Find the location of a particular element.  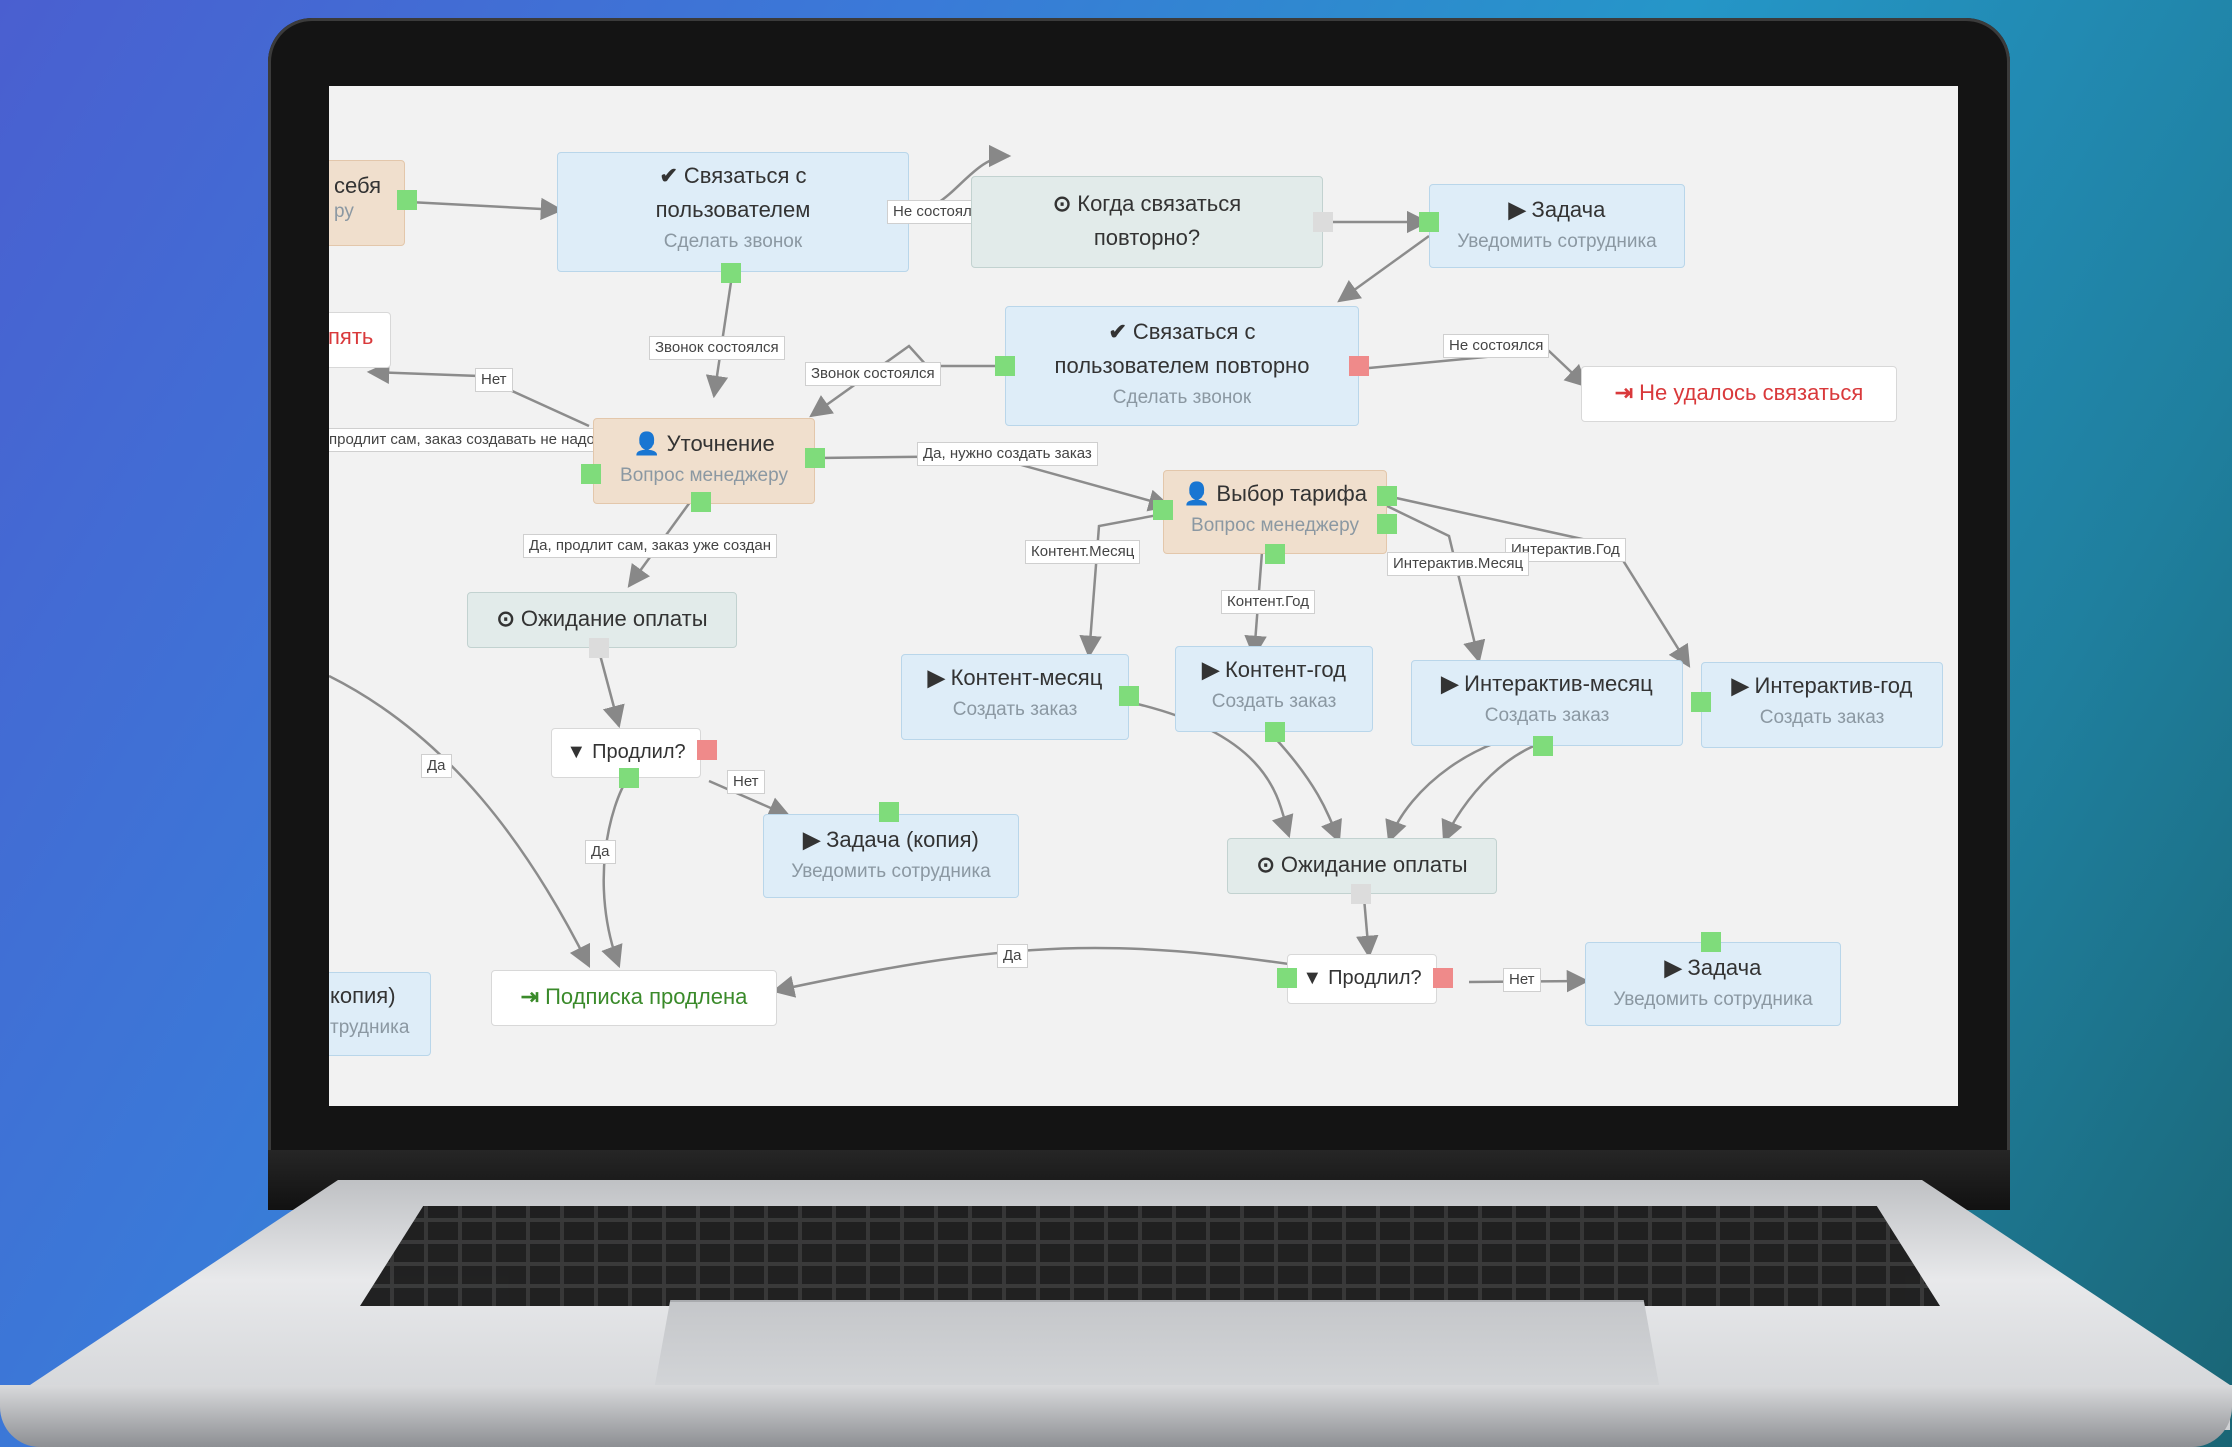

node-failed-contact: ⇥ Не удалось связаться is located at coordinates (1739, 394).